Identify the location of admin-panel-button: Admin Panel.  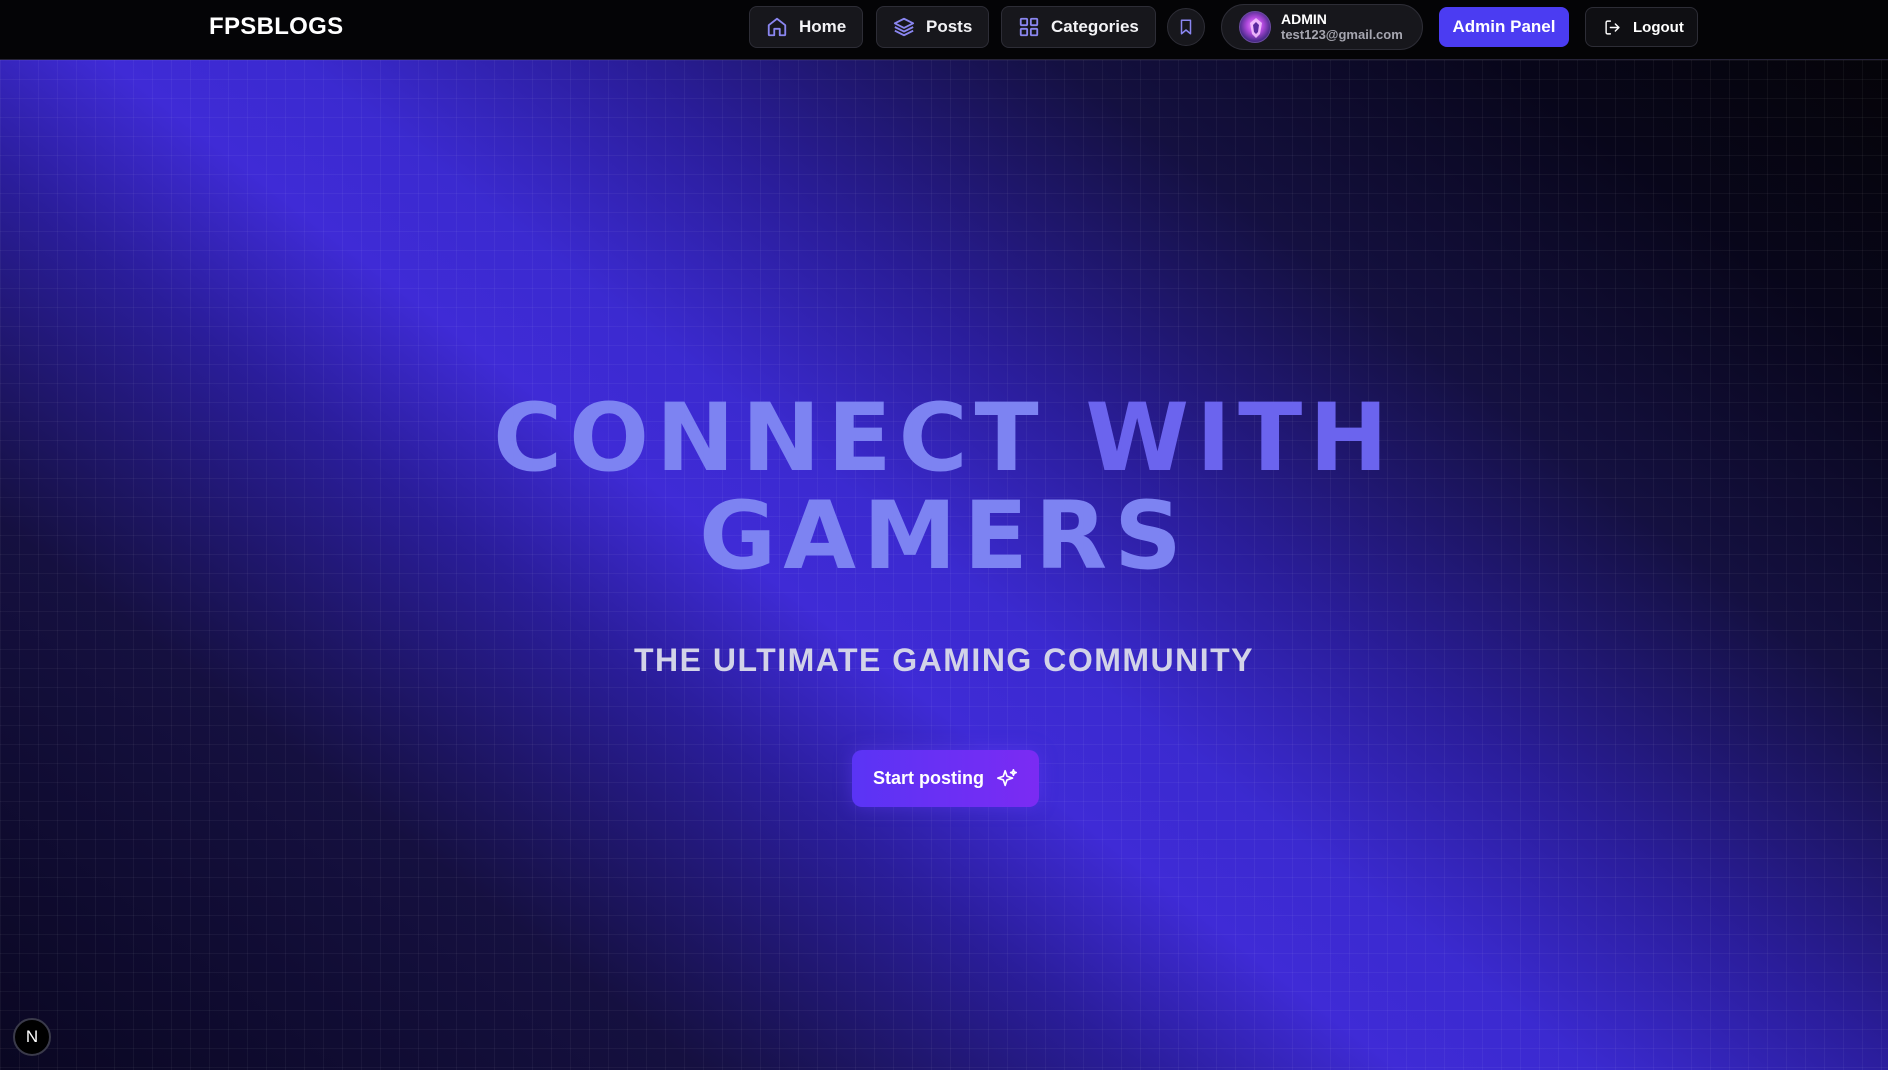
(1504, 27).